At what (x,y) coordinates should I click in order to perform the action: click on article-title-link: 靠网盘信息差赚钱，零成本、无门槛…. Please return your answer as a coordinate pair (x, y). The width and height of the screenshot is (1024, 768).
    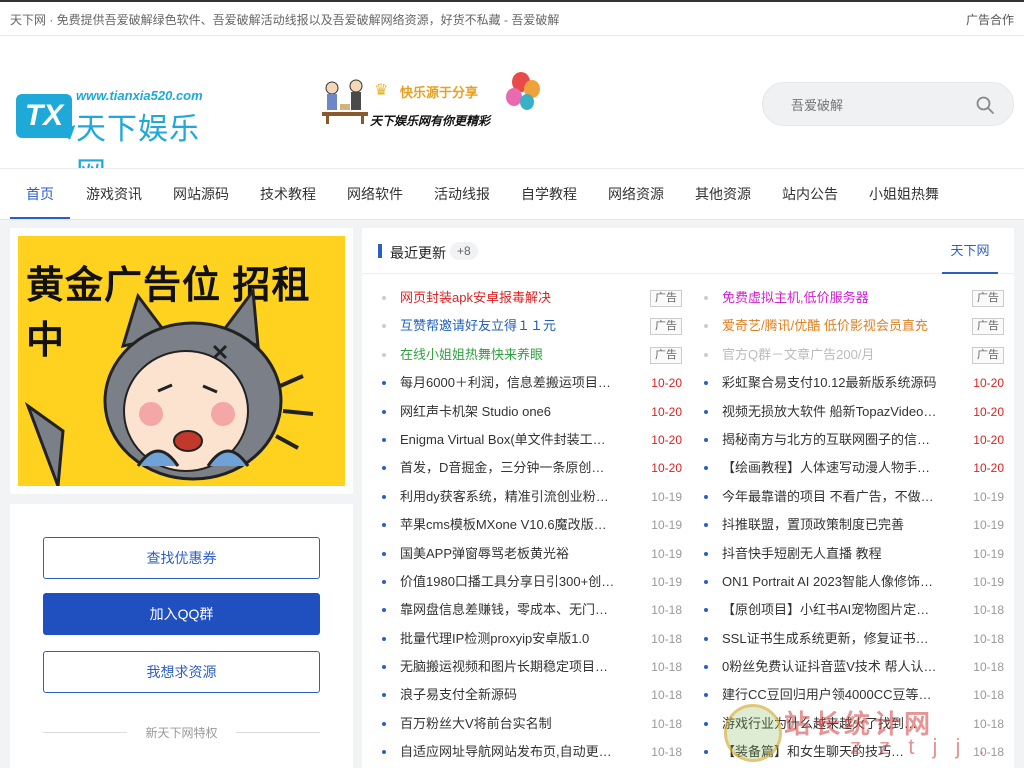
    Looking at the image, I should click on (508, 610).